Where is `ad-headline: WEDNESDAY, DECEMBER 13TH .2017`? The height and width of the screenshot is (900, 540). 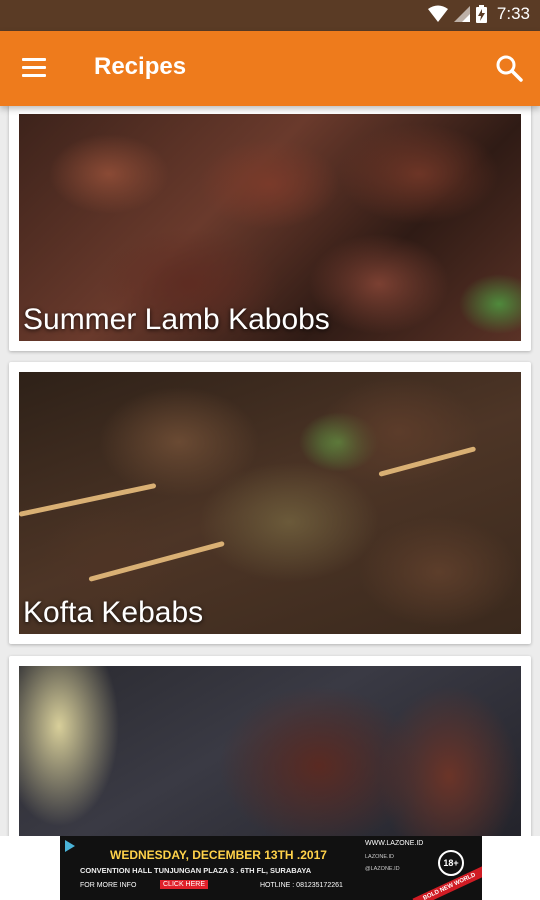
ad-headline: WEDNESDAY, DECEMBER 13TH .2017 is located at coordinates (218, 855).